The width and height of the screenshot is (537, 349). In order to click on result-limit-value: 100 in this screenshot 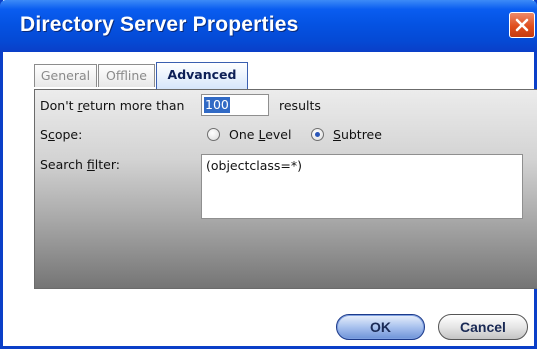, I will do `click(217, 105)`.